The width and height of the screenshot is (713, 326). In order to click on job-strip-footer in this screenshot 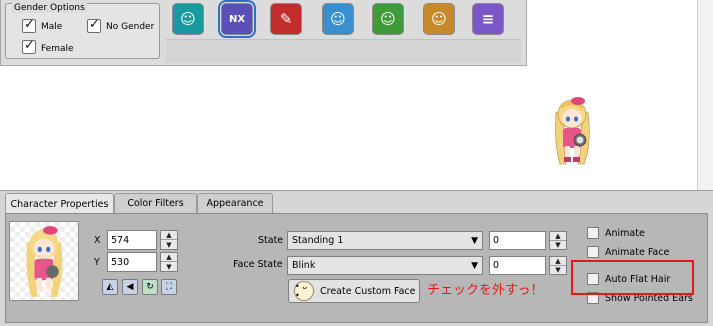, I will do `click(343, 51)`.